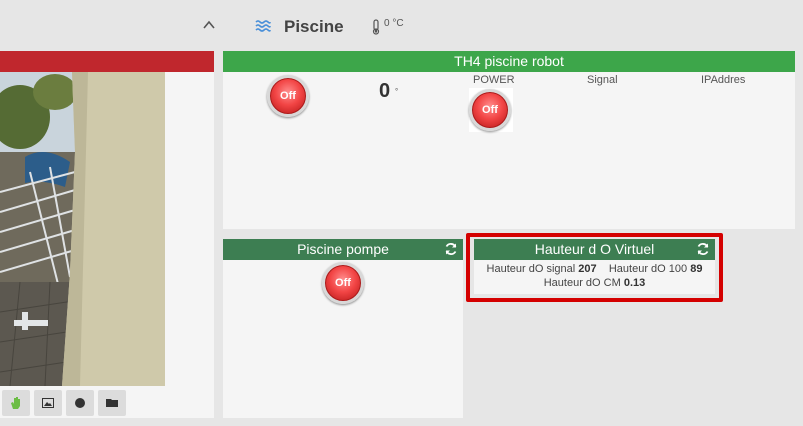 The image size is (803, 426). Describe the element at coordinates (394, 23) in the screenshot. I see `temperature-readout: 0 °C` at that location.